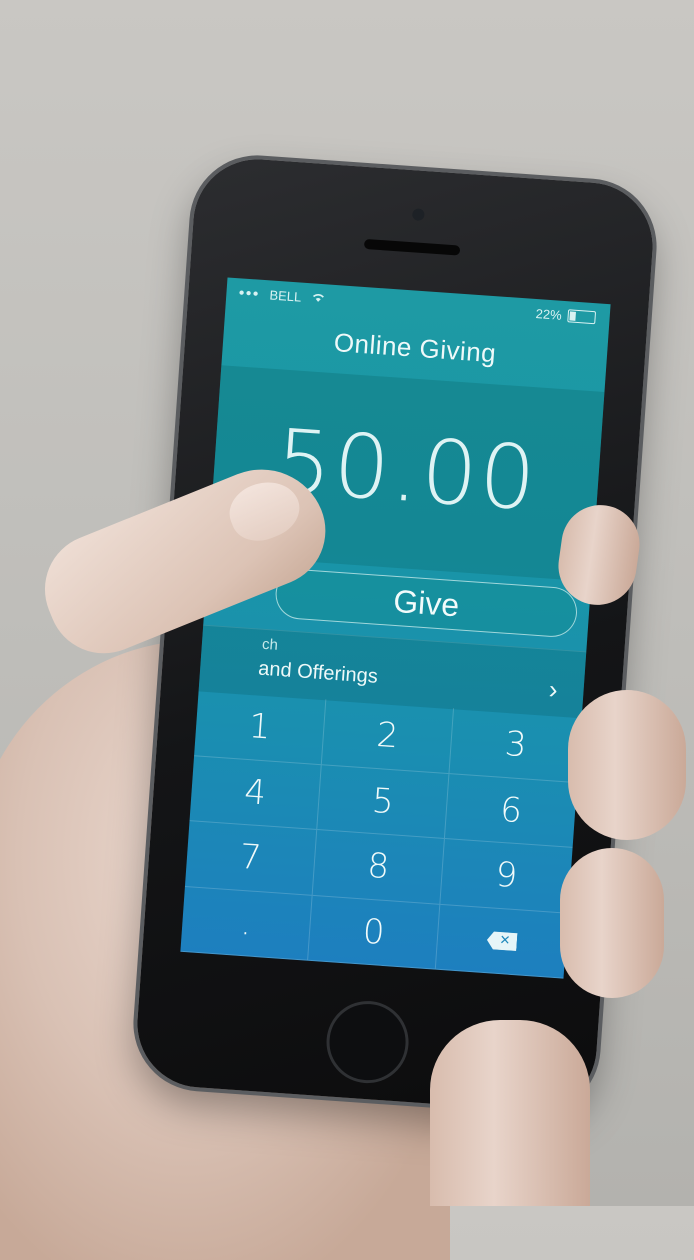 The height and width of the screenshot is (1260, 694). Describe the element at coordinates (264, 510) in the screenshot. I see `thumbnail` at that location.